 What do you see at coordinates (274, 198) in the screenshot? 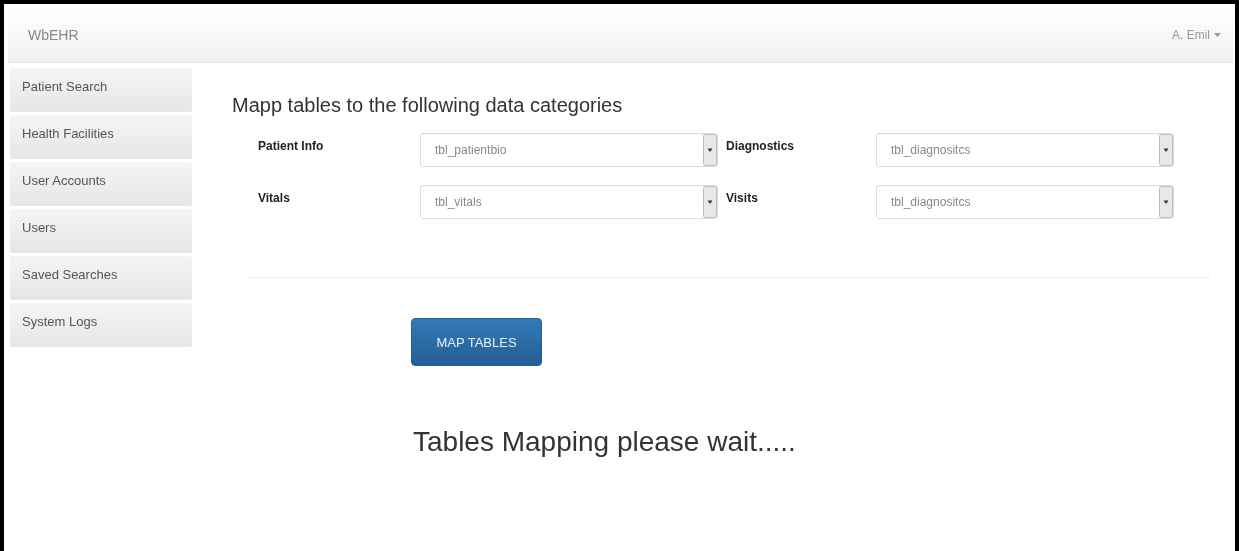
I see `field-label: Vitals` at bounding box center [274, 198].